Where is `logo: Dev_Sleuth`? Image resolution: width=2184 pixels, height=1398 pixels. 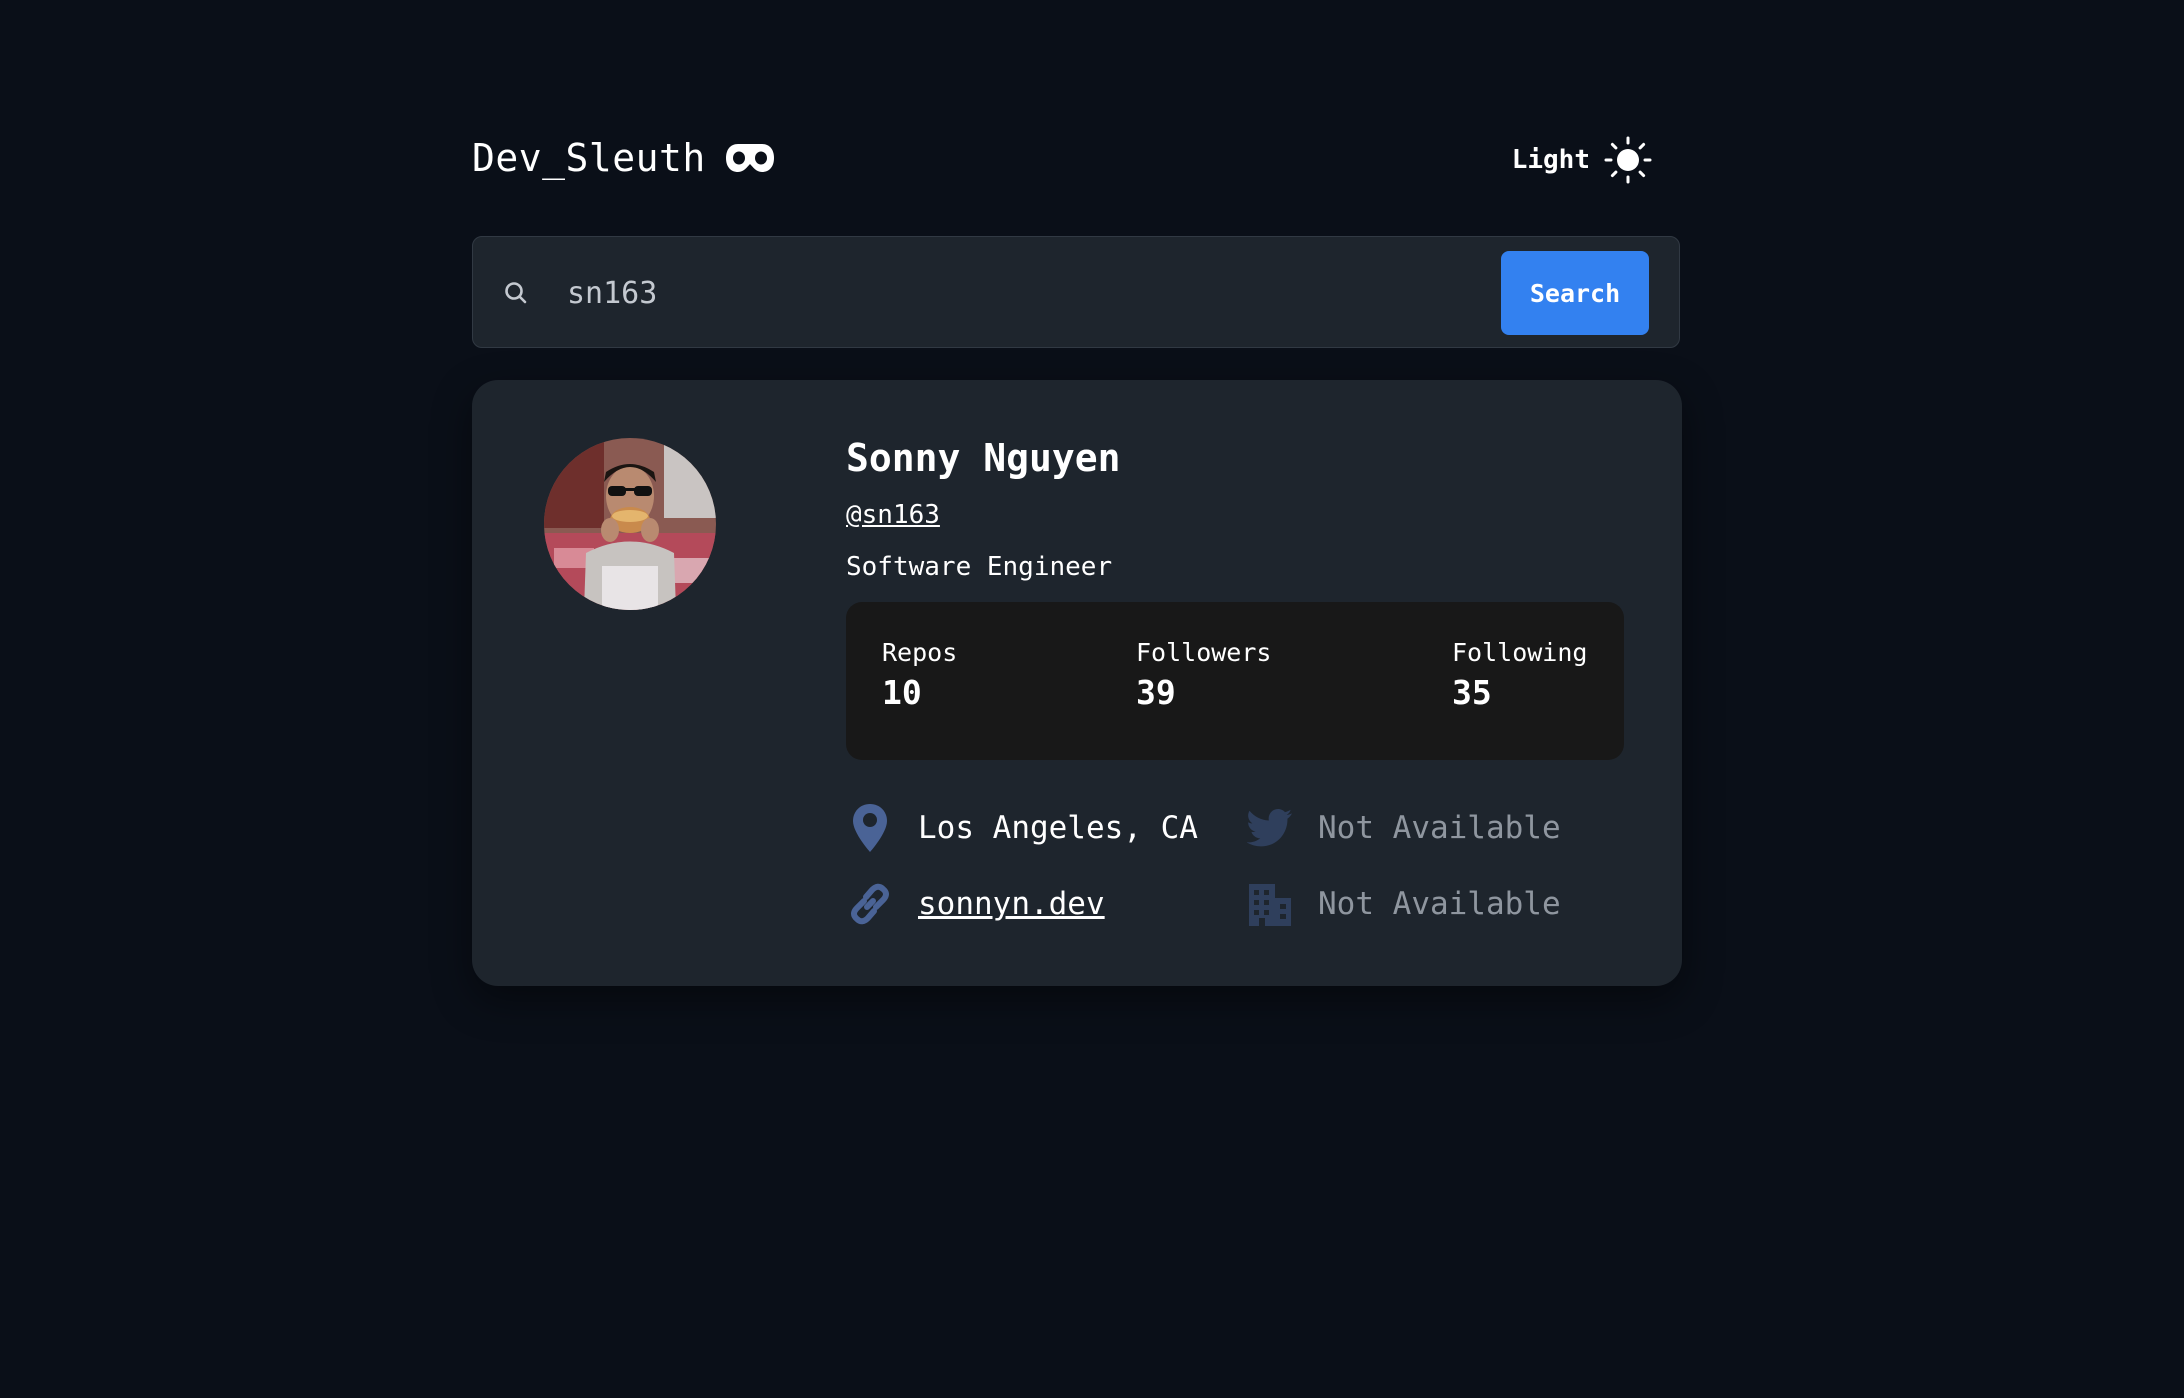 logo: Dev_Sleuth is located at coordinates (623, 158).